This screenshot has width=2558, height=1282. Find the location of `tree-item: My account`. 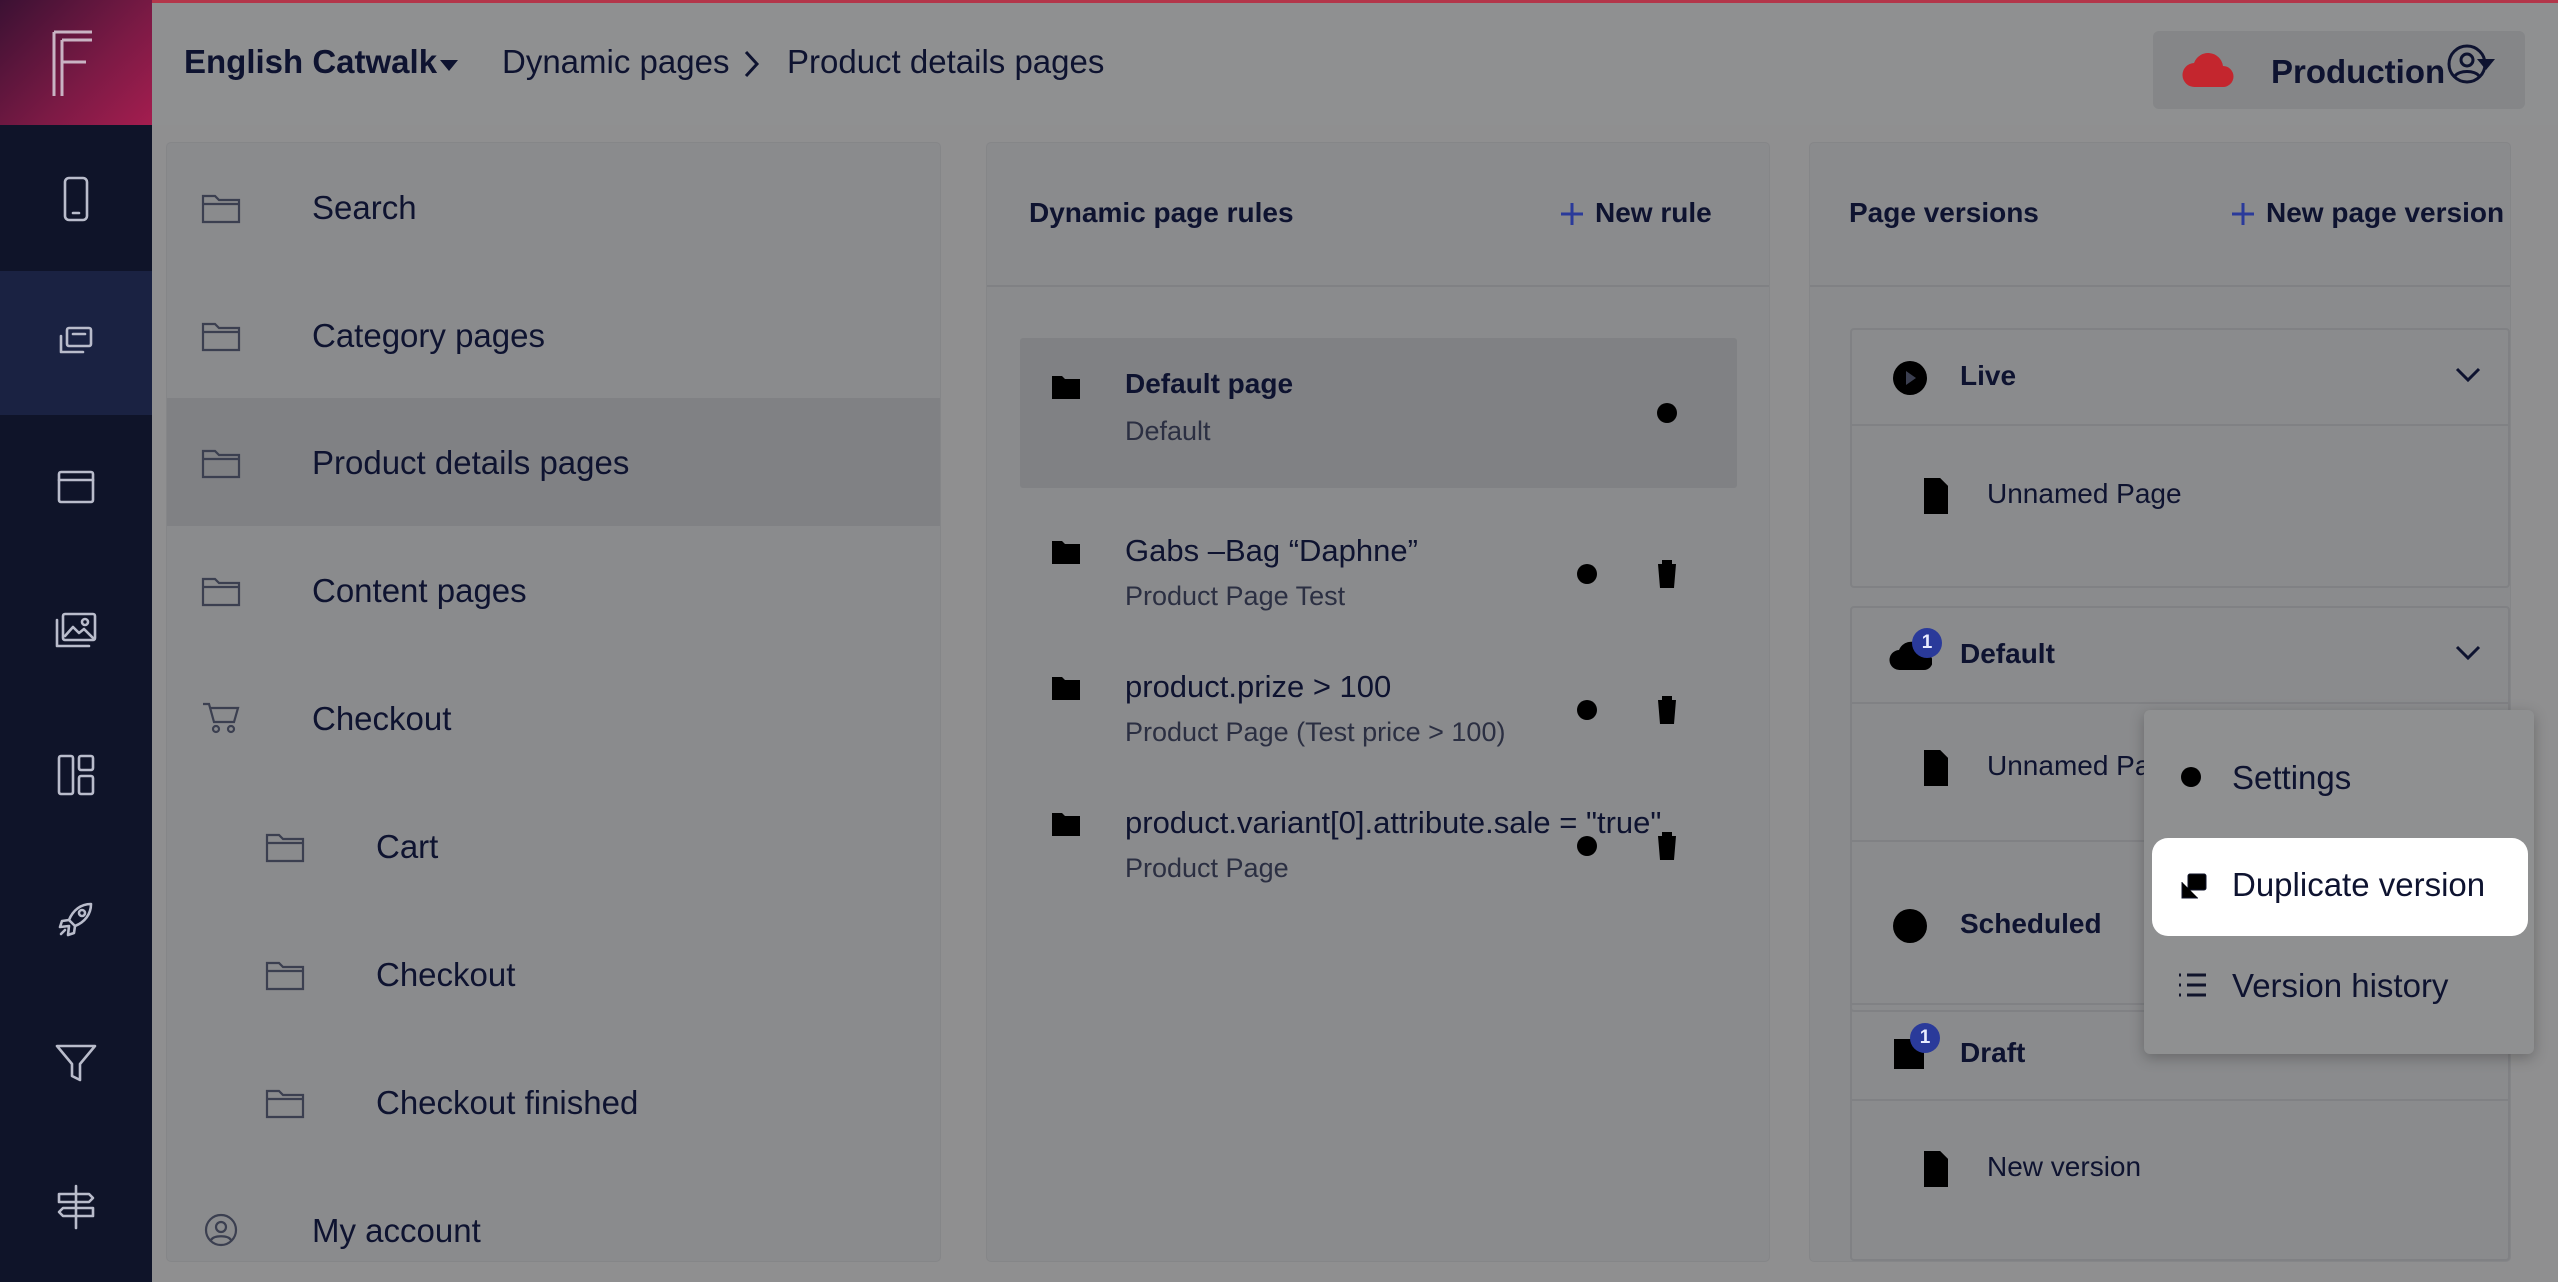

tree-item: My account is located at coordinates (553, 1213).